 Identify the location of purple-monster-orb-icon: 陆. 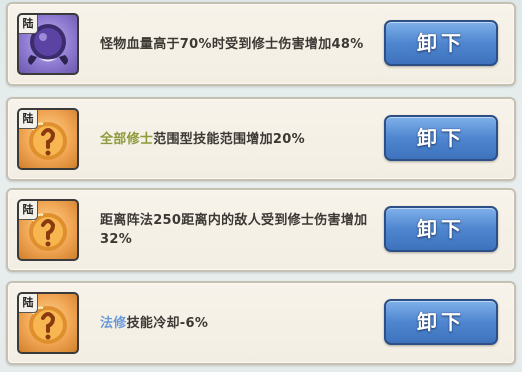
(48, 44).